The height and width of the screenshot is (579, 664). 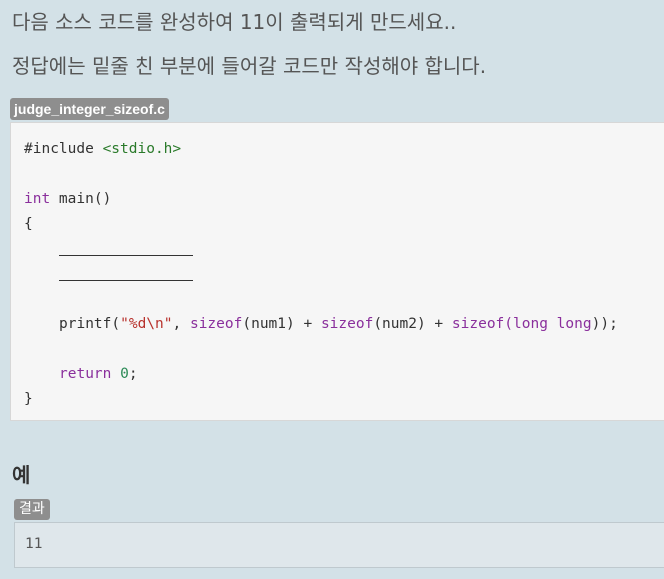 What do you see at coordinates (124, 374) in the screenshot?
I see `return-value: 0` at bounding box center [124, 374].